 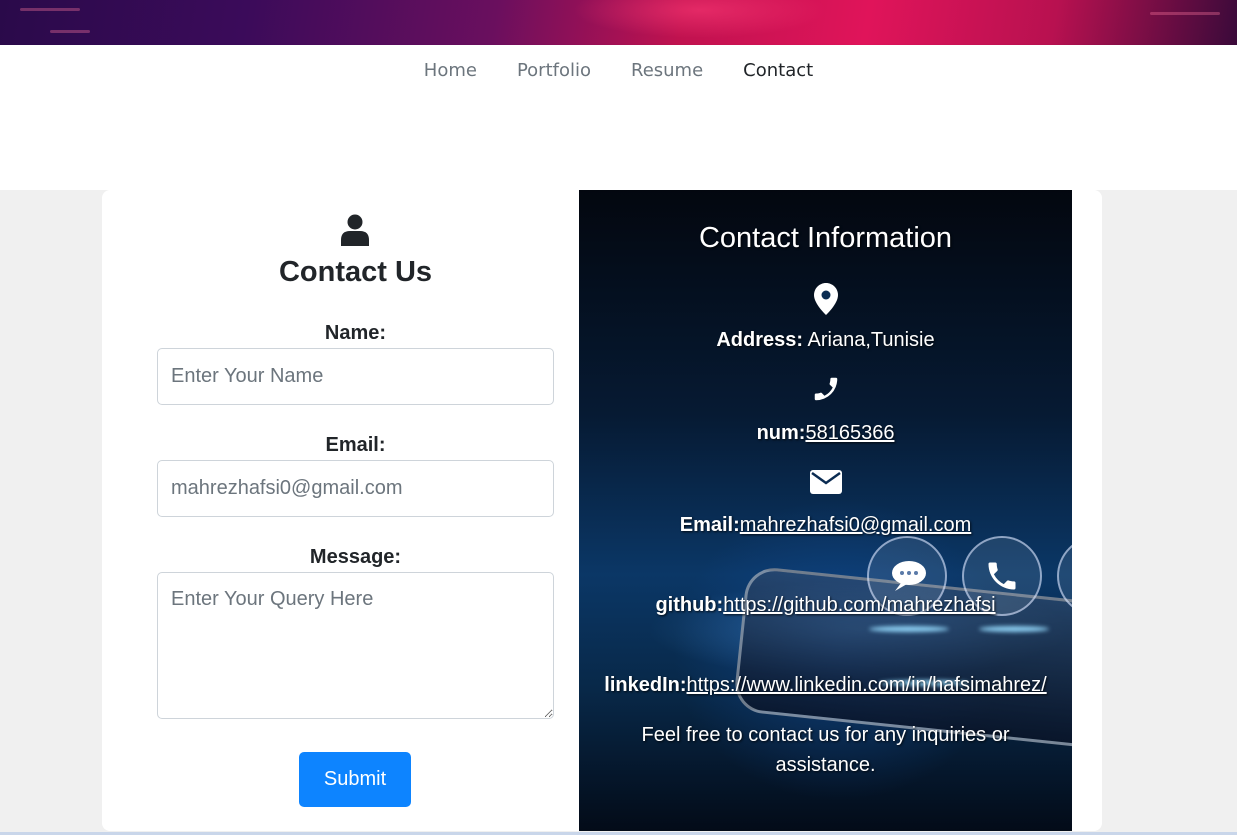 What do you see at coordinates (871, 340) in the screenshot?
I see `address-value: Ariana,Tunisie` at bounding box center [871, 340].